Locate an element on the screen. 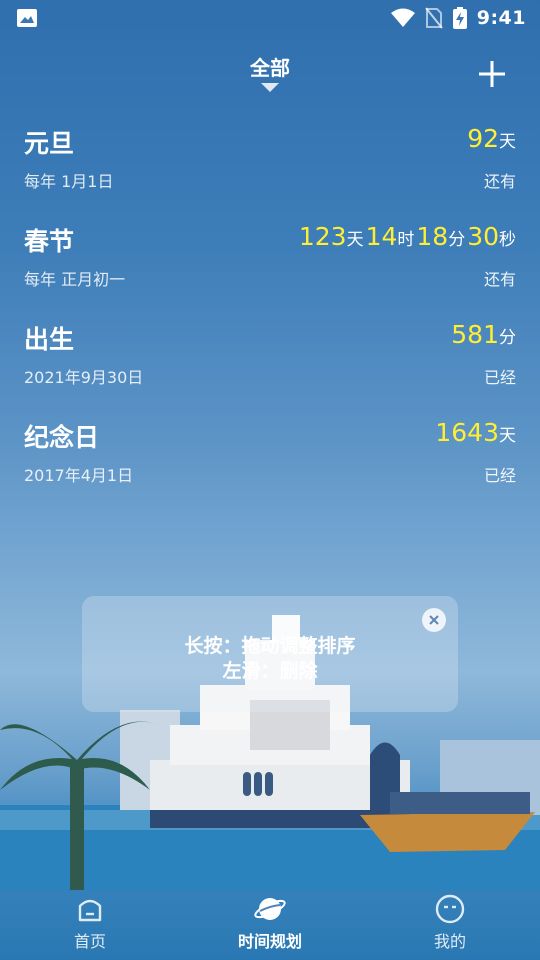 This screenshot has height=960, width=540. count-number: 14 is located at coordinates (381, 236).